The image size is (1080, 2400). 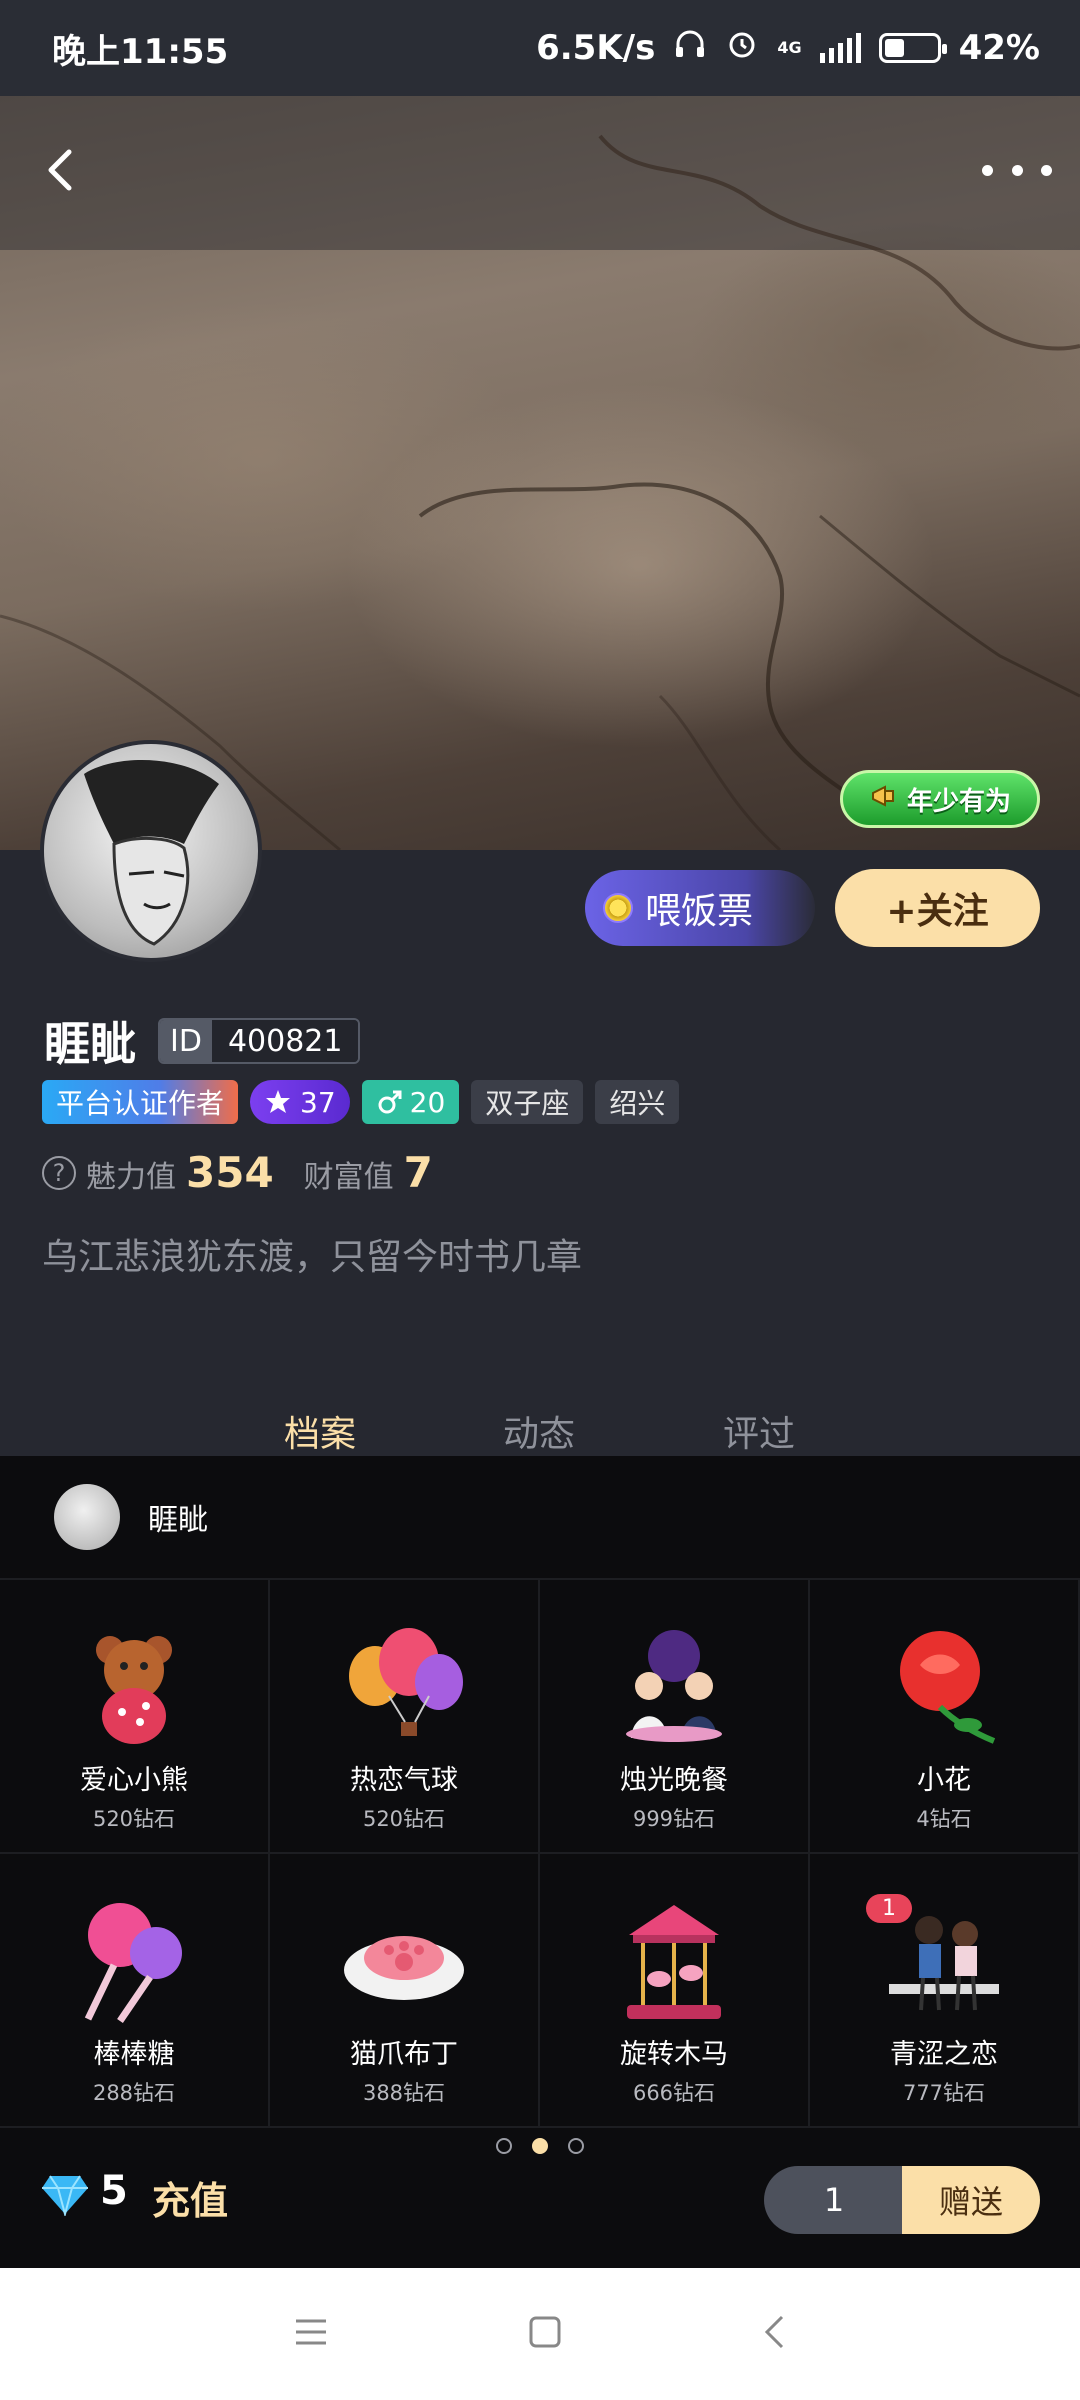 What do you see at coordinates (285, 1041) in the screenshot?
I see `id-value: 400821` at bounding box center [285, 1041].